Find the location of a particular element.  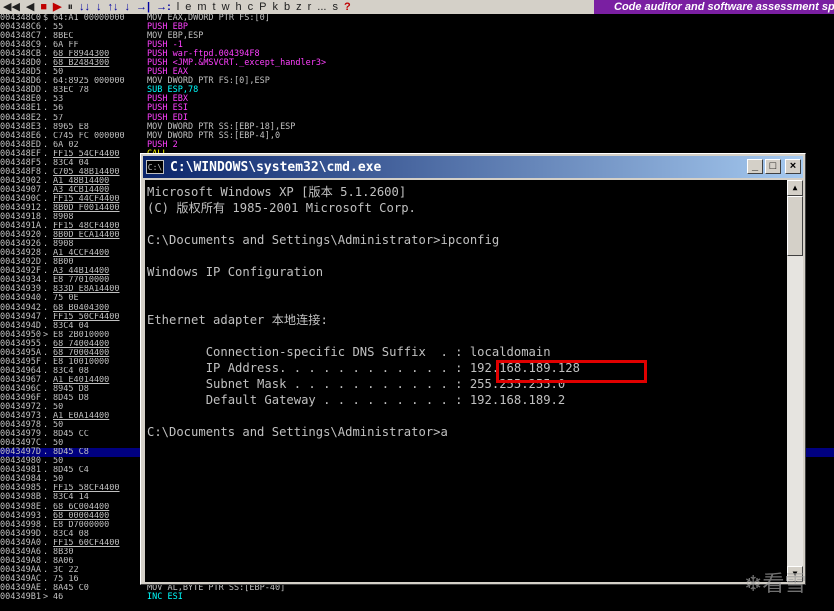

disasm-hex: A1 E0A14400 is located at coordinates (81, 417).